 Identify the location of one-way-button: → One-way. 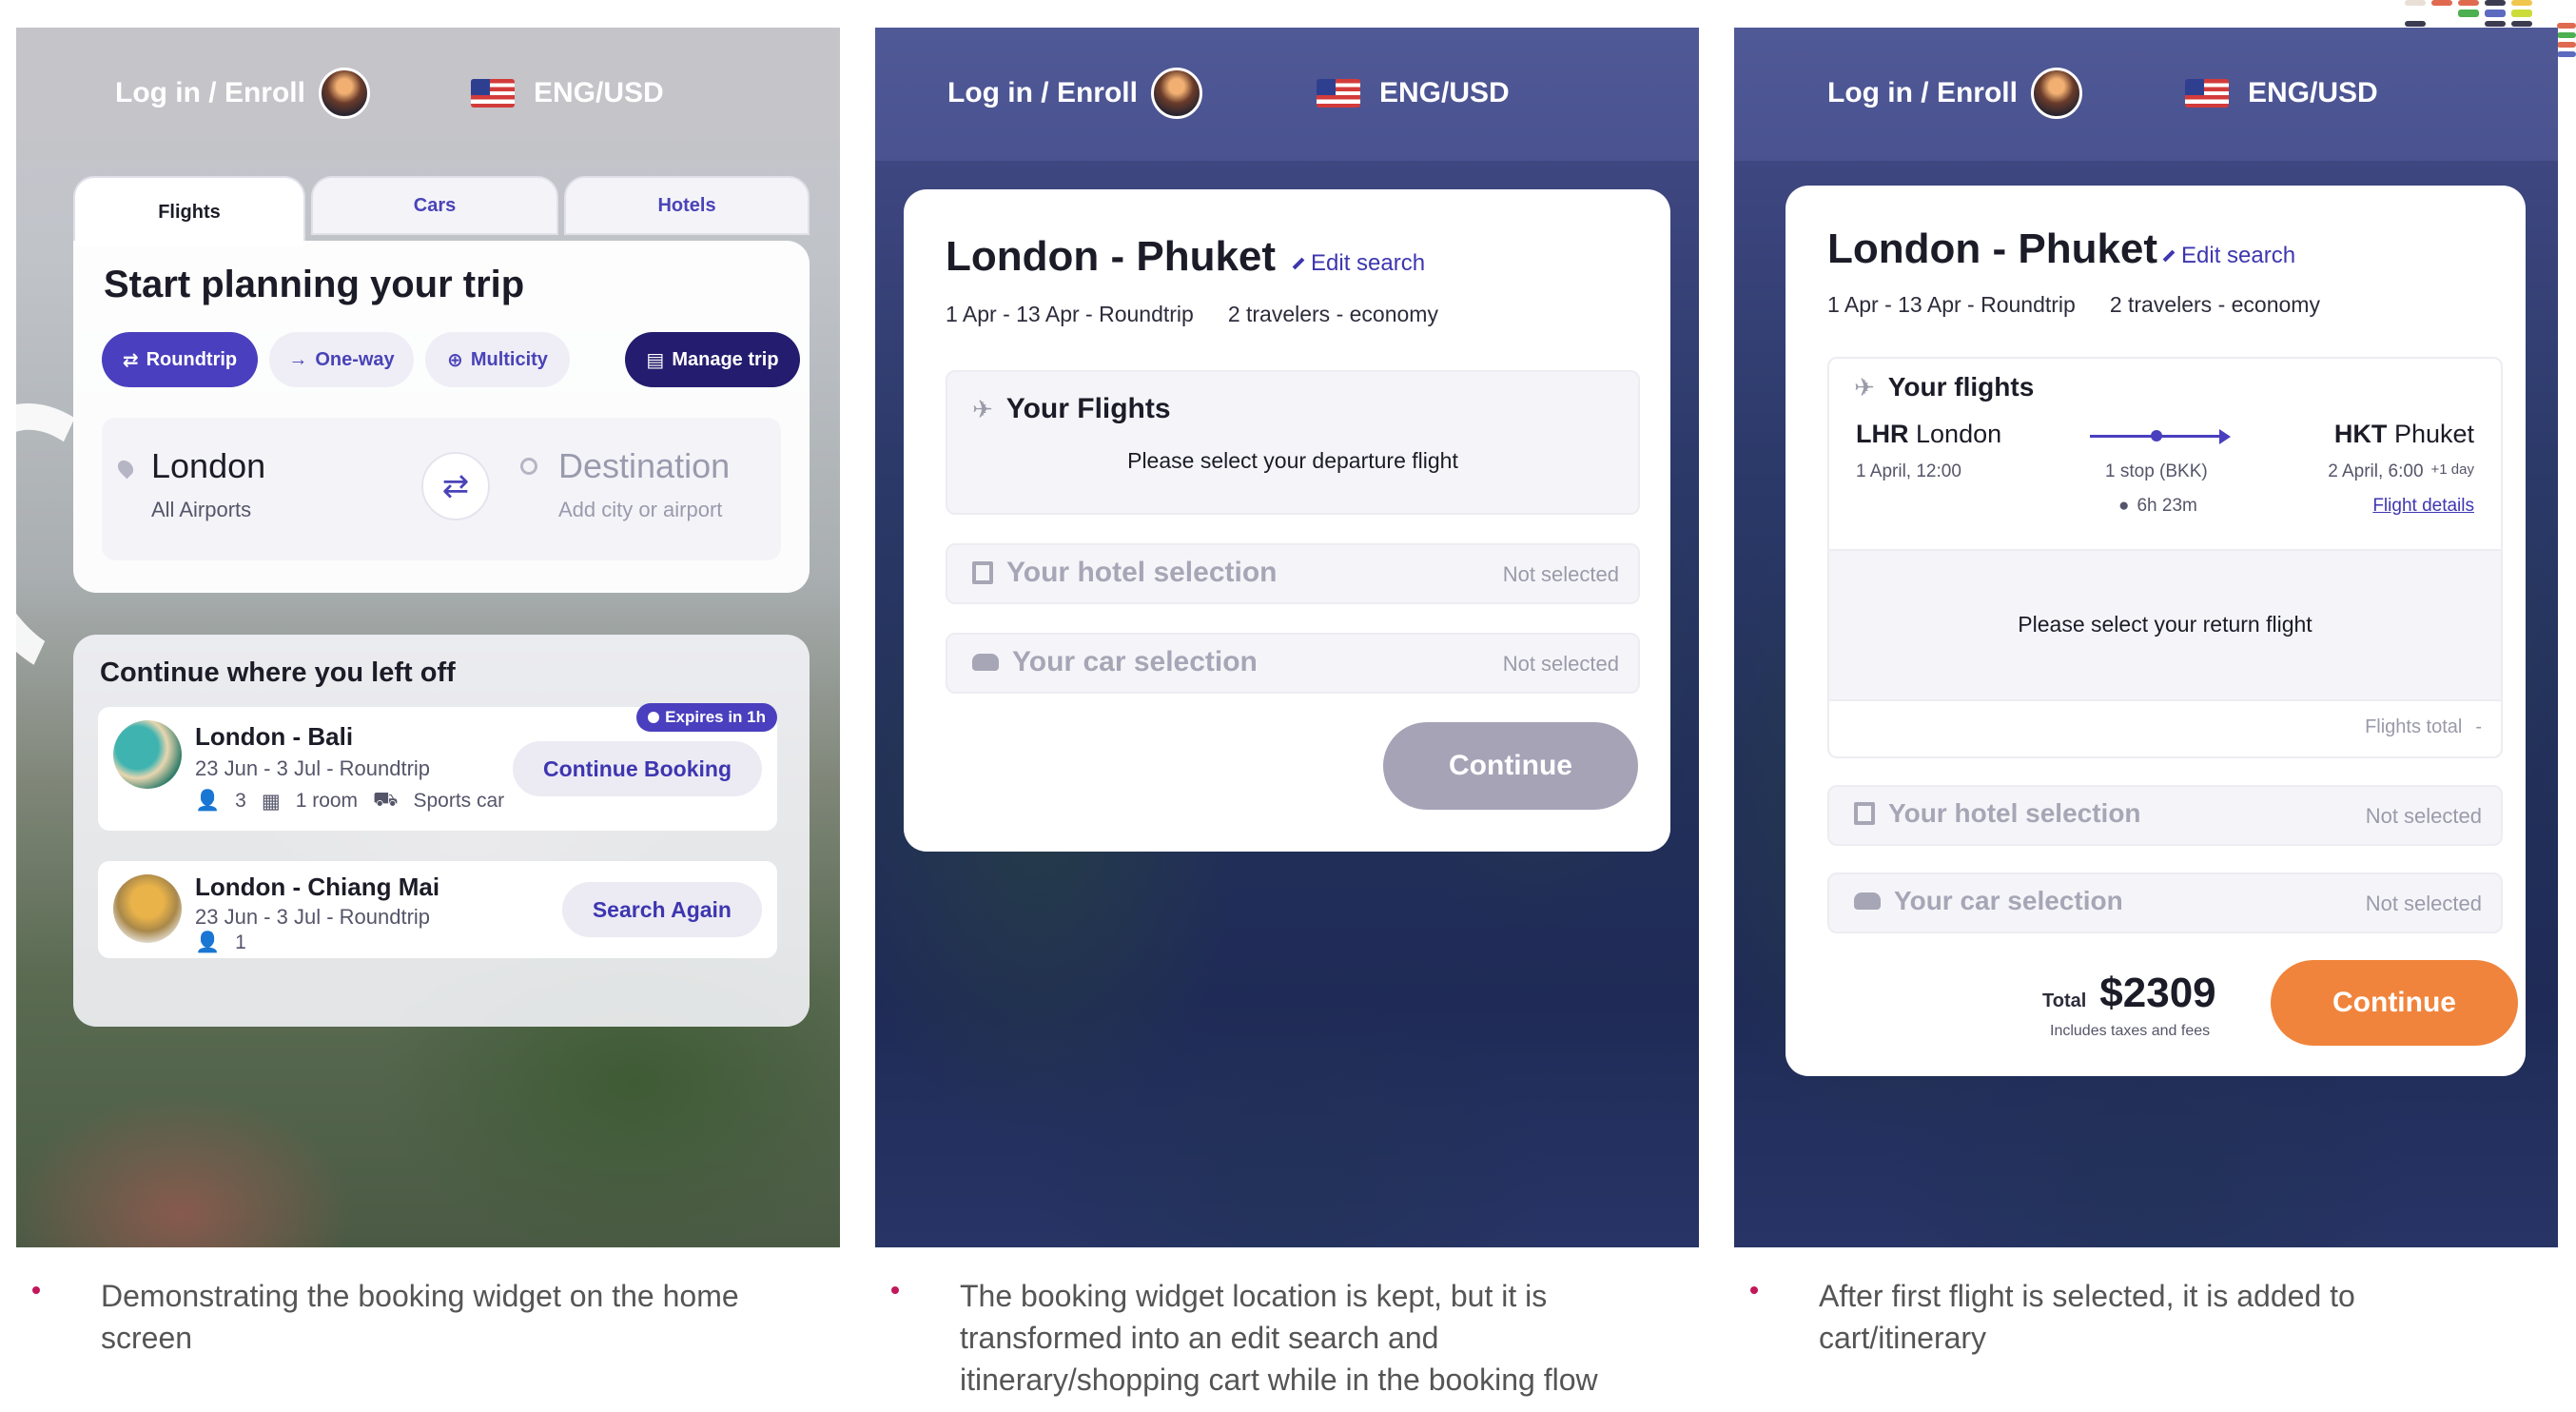
(342, 360).